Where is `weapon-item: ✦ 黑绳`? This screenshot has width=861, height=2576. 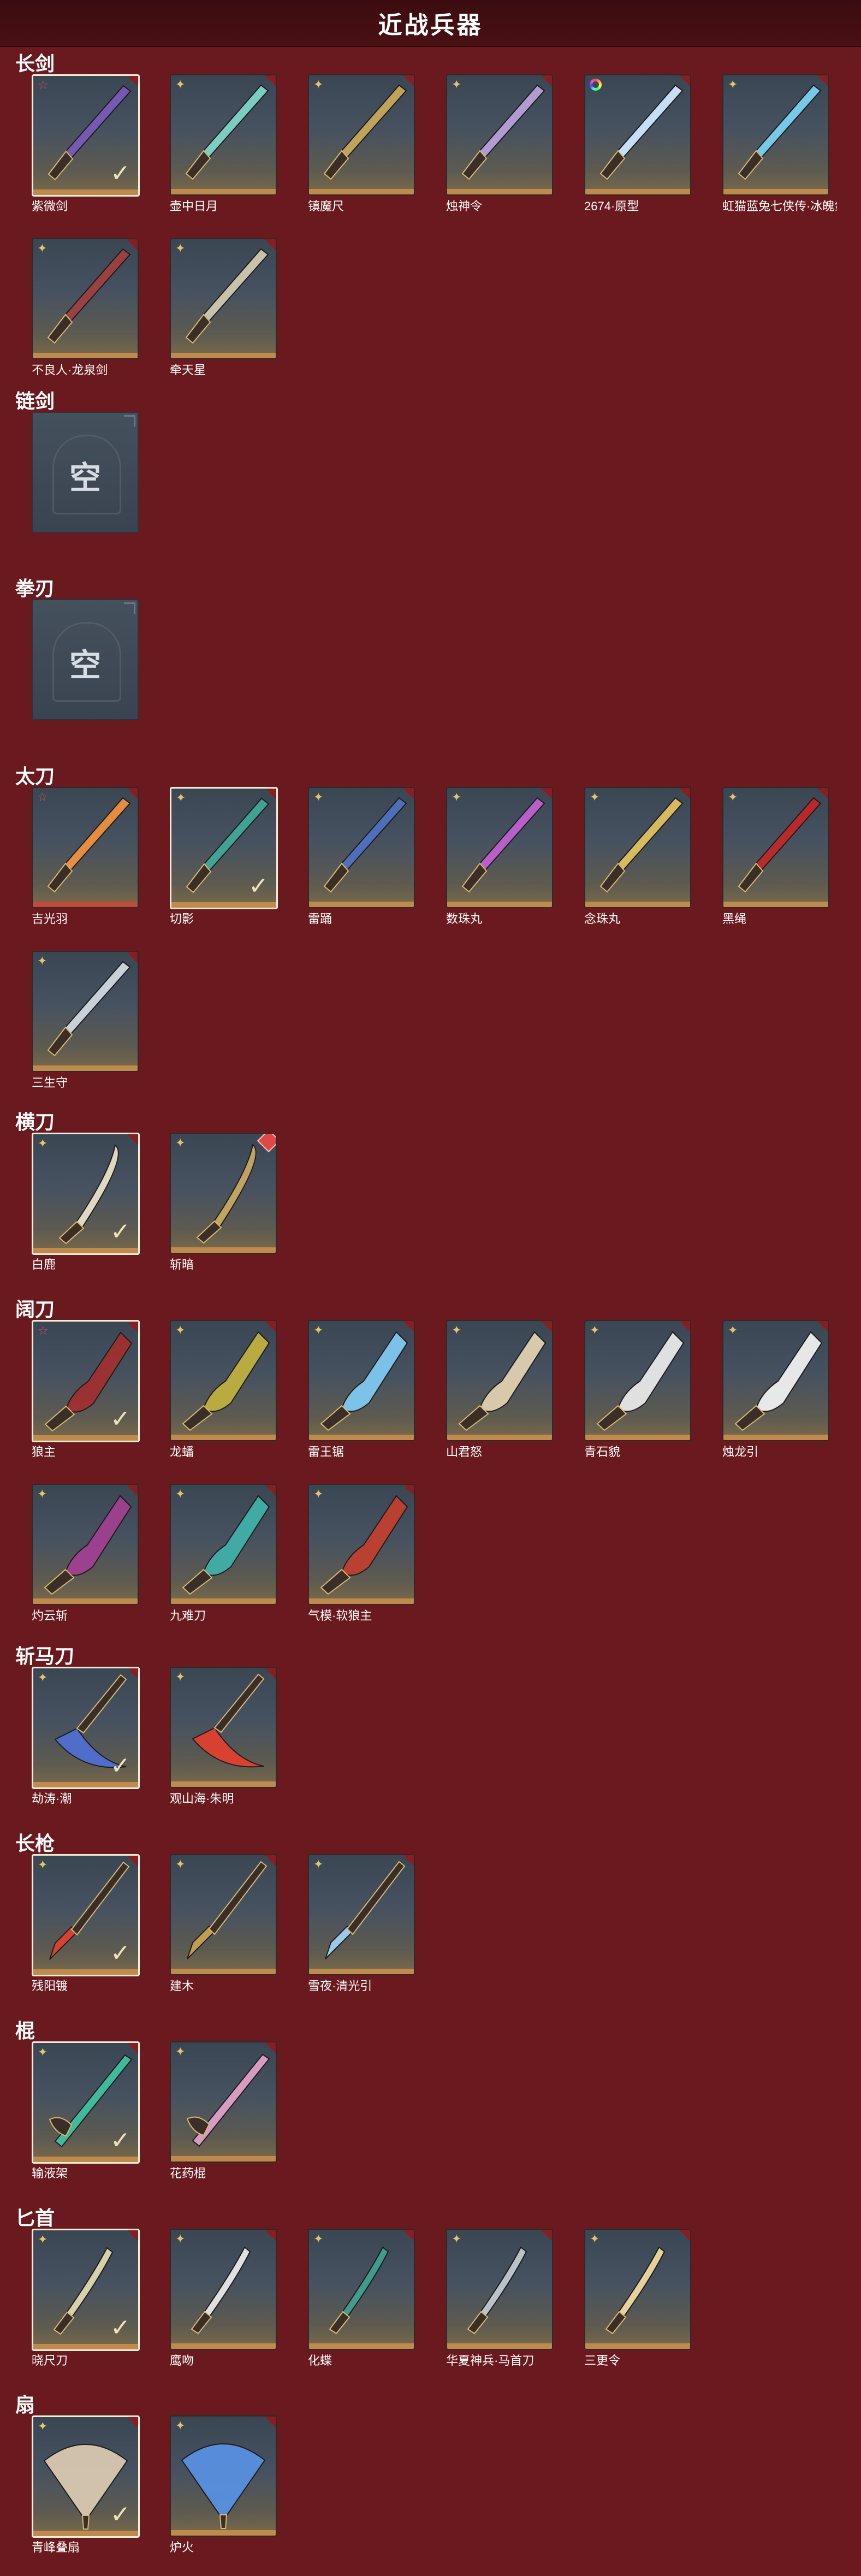 weapon-item: ✦ 黑绳 is located at coordinates (775, 858).